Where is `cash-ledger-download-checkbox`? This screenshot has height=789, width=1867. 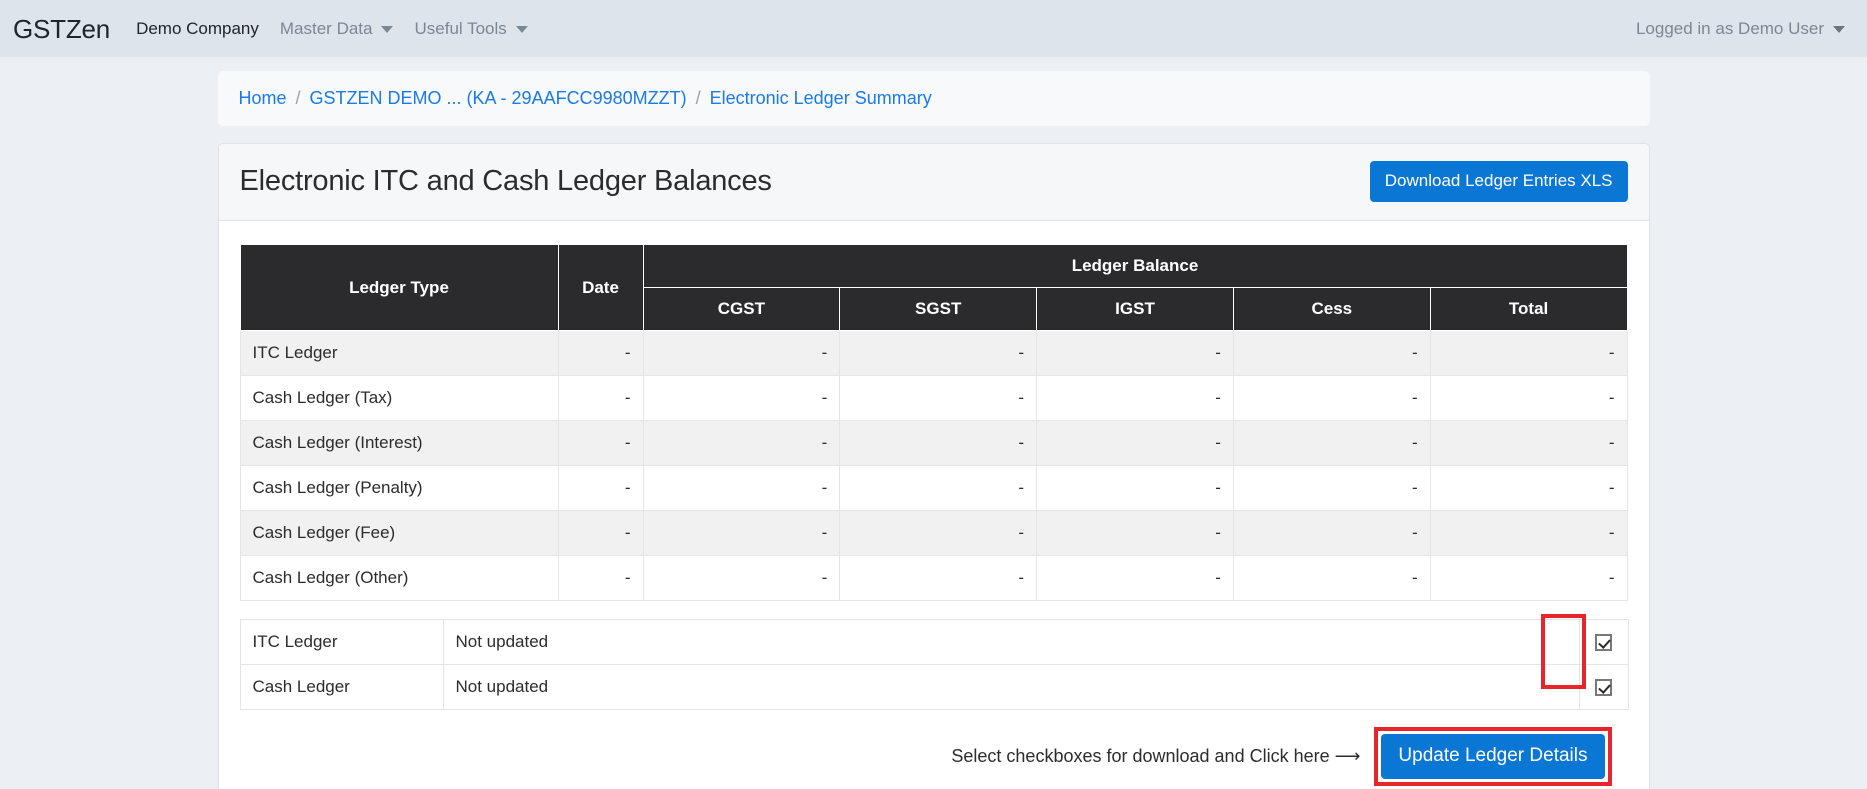 cash-ledger-download-checkbox is located at coordinates (1603, 688).